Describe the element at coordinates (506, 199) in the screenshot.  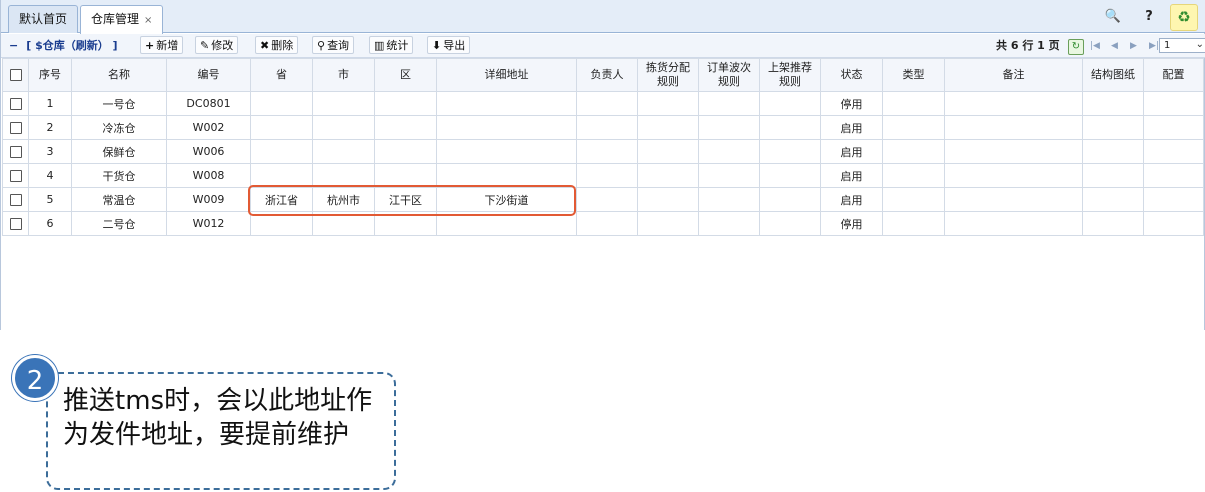
I see `cell-address: 下沙街道` at that location.